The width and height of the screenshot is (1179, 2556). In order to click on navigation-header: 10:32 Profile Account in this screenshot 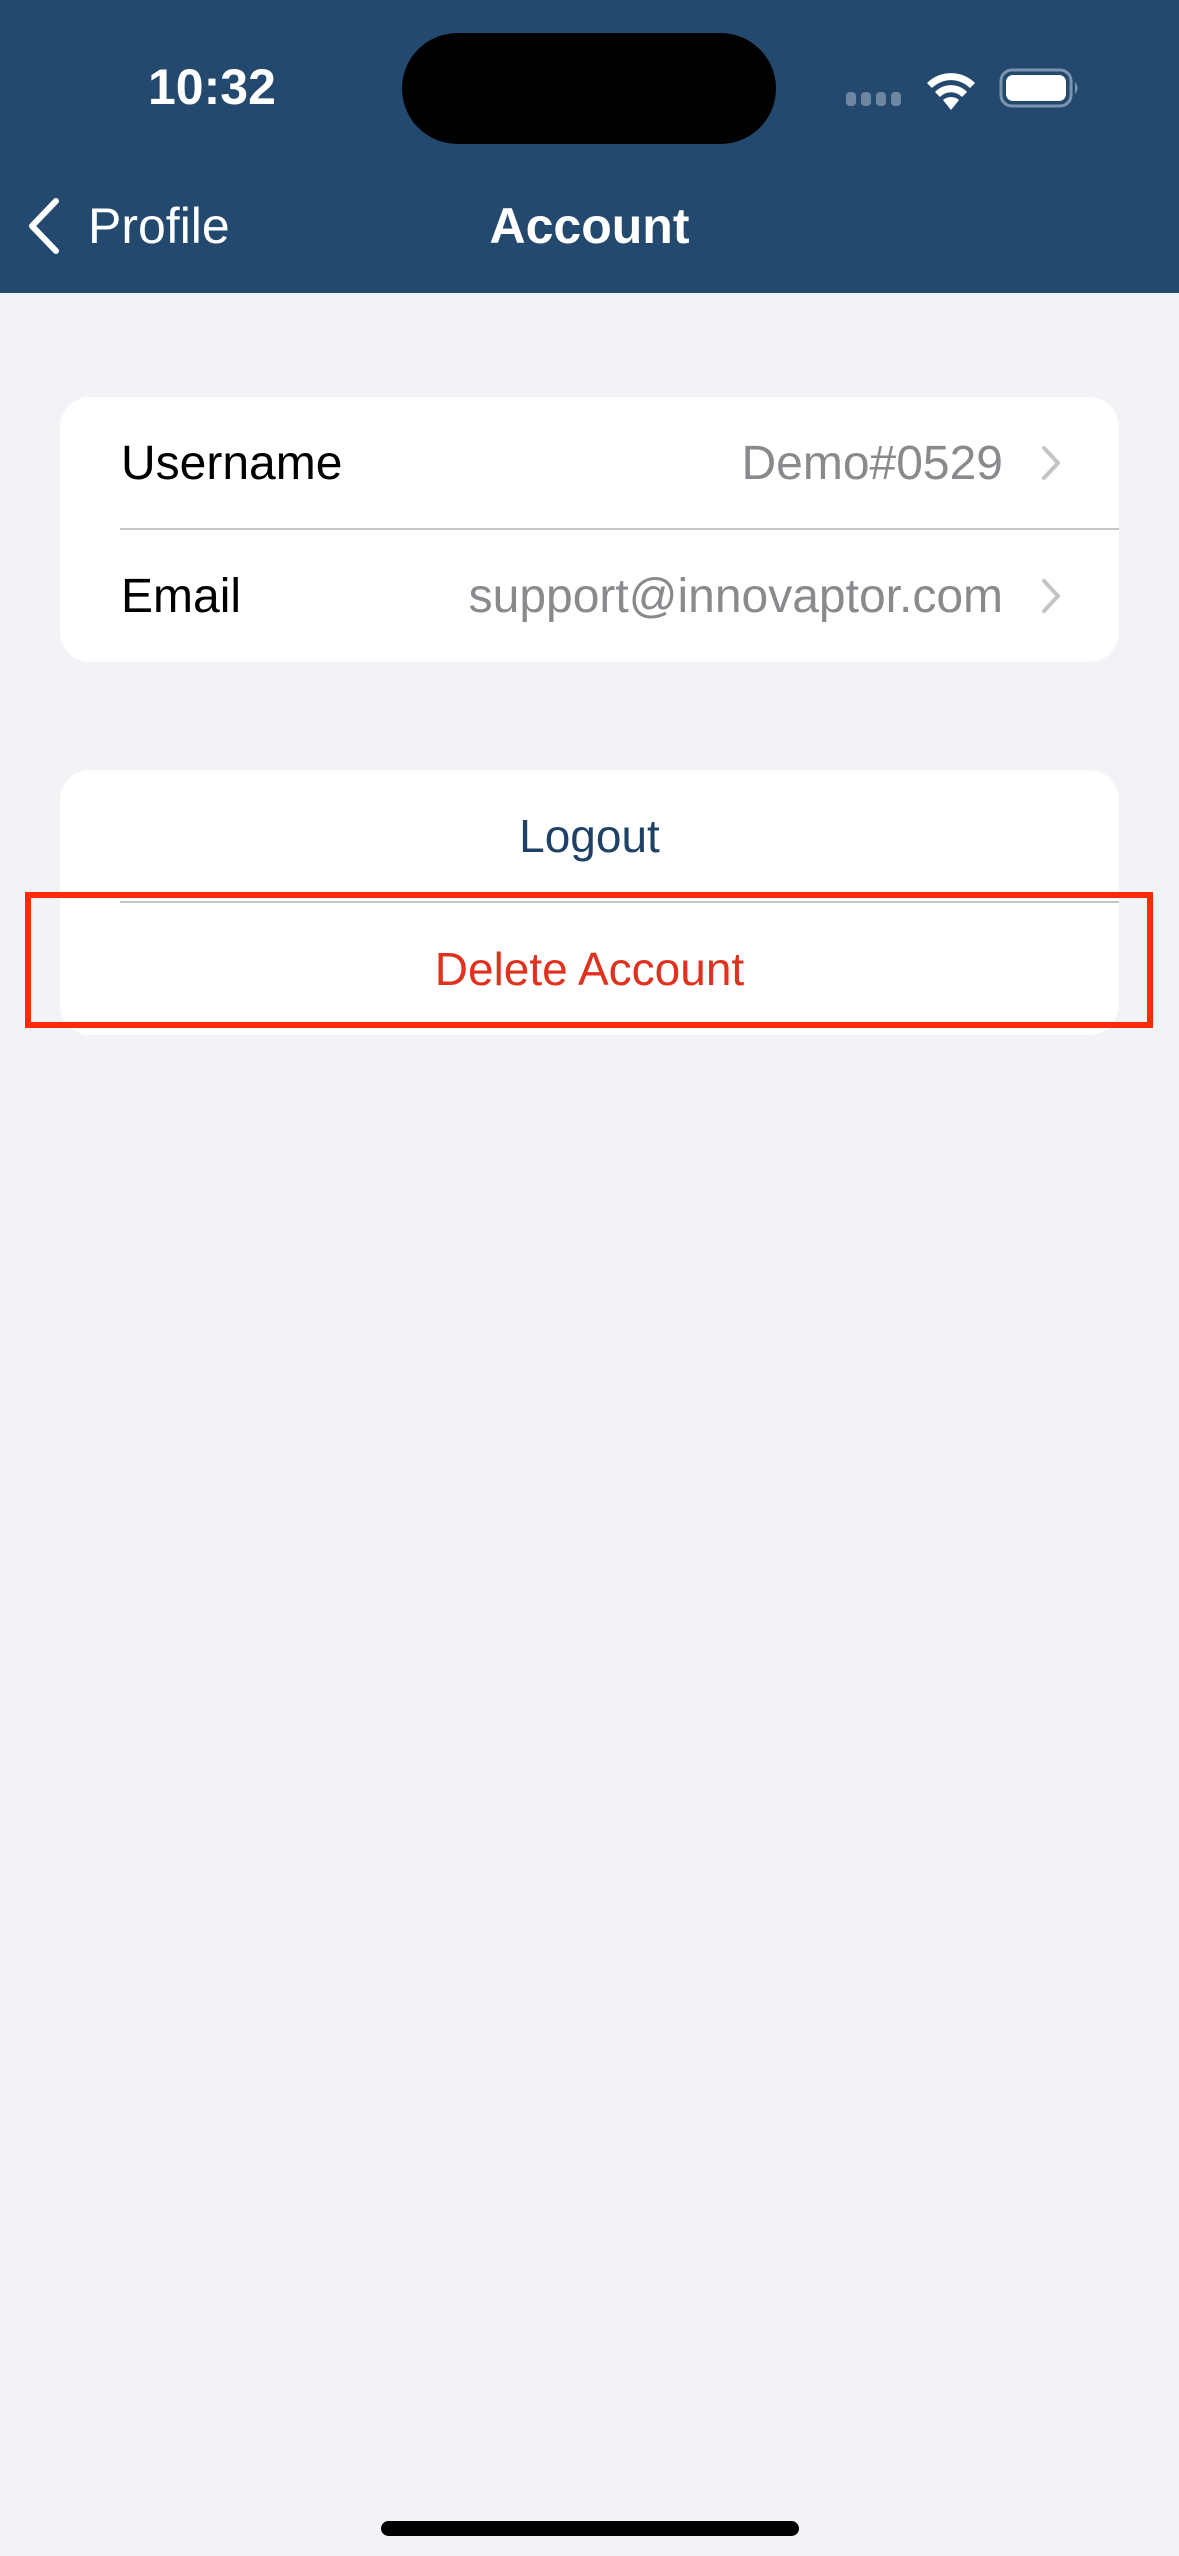, I will do `click(589, 146)`.